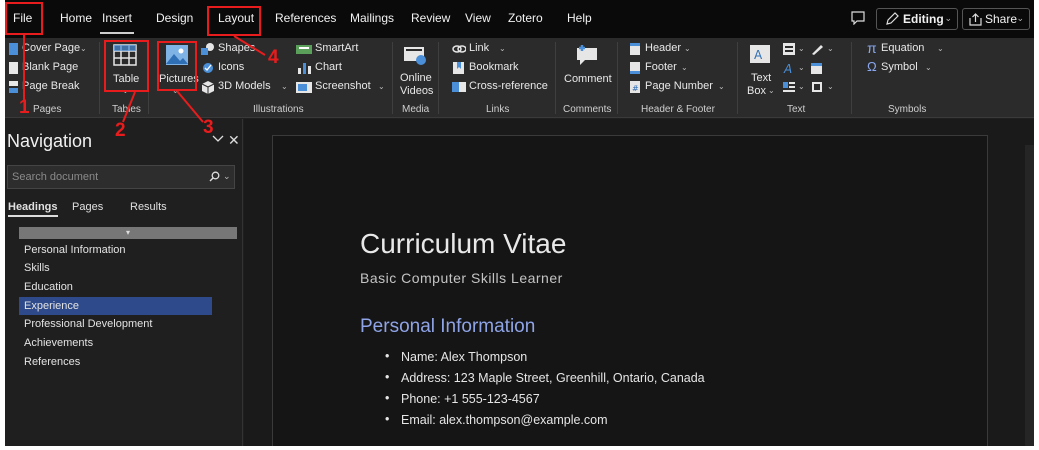  Describe the element at coordinates (923, 19) in the screenshot. I see `editing-label: Editing` at that location.